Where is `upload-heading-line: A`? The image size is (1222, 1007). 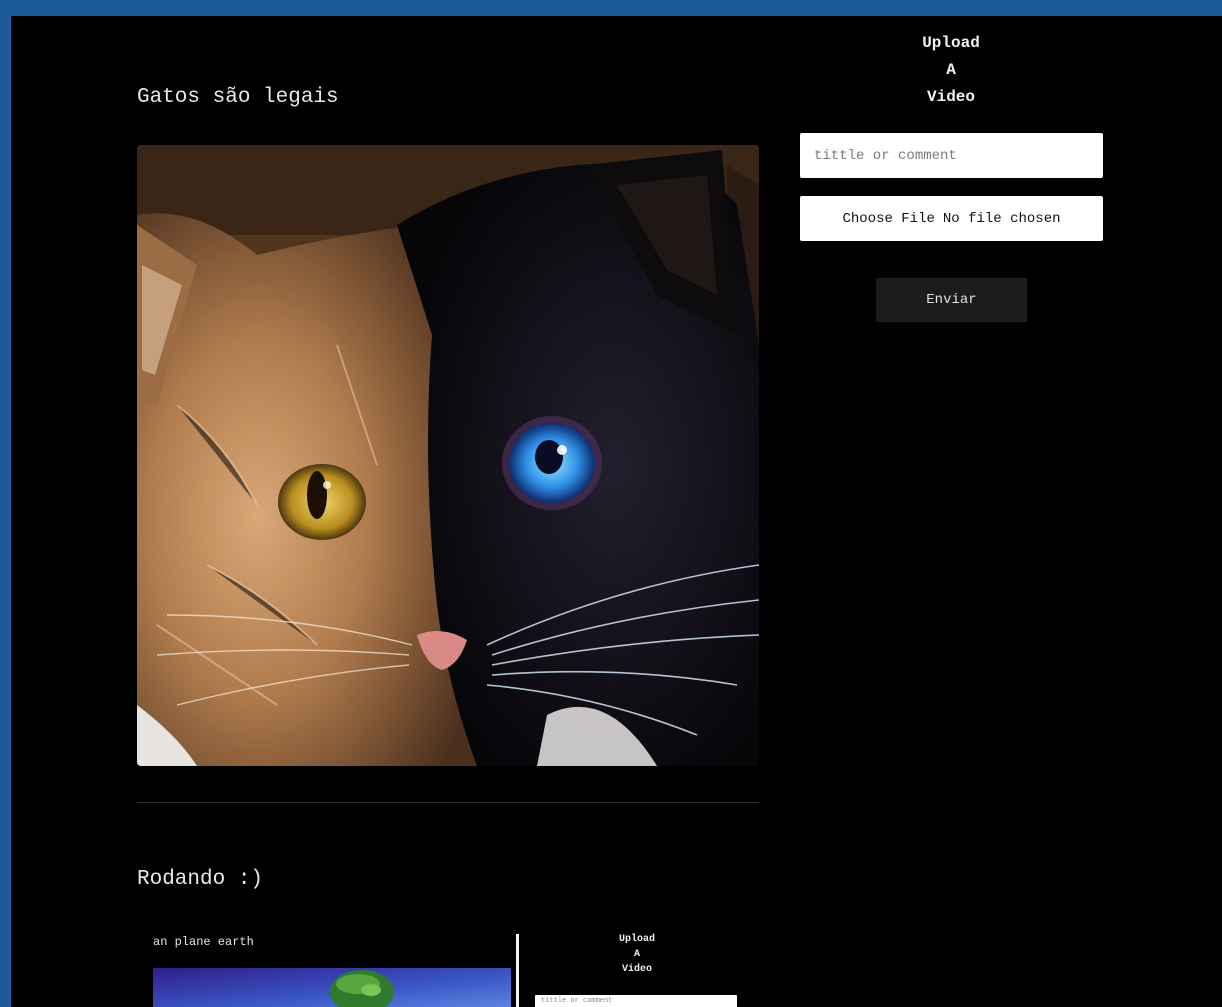 upload-heading-line: A is located at coordinates (951, 70).